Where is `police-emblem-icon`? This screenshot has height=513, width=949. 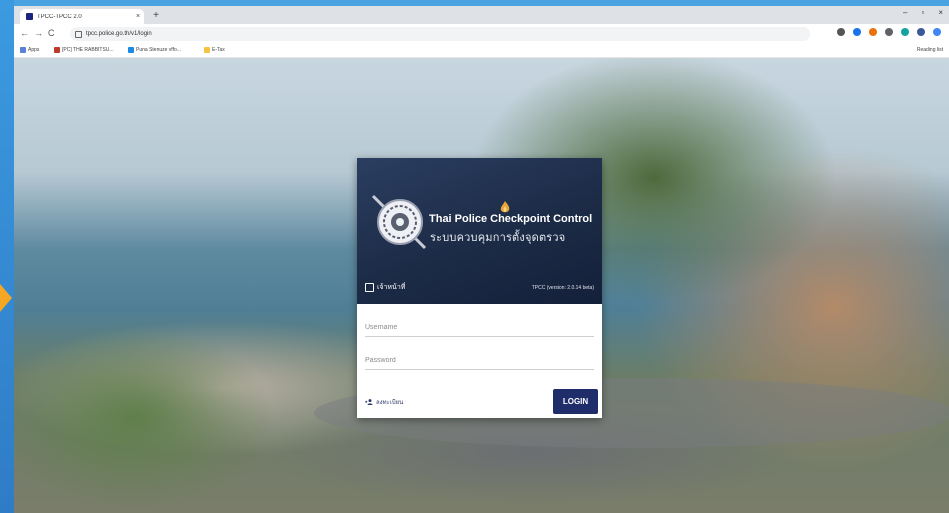
police-emblem-icon is located at coordinates (399, 222).